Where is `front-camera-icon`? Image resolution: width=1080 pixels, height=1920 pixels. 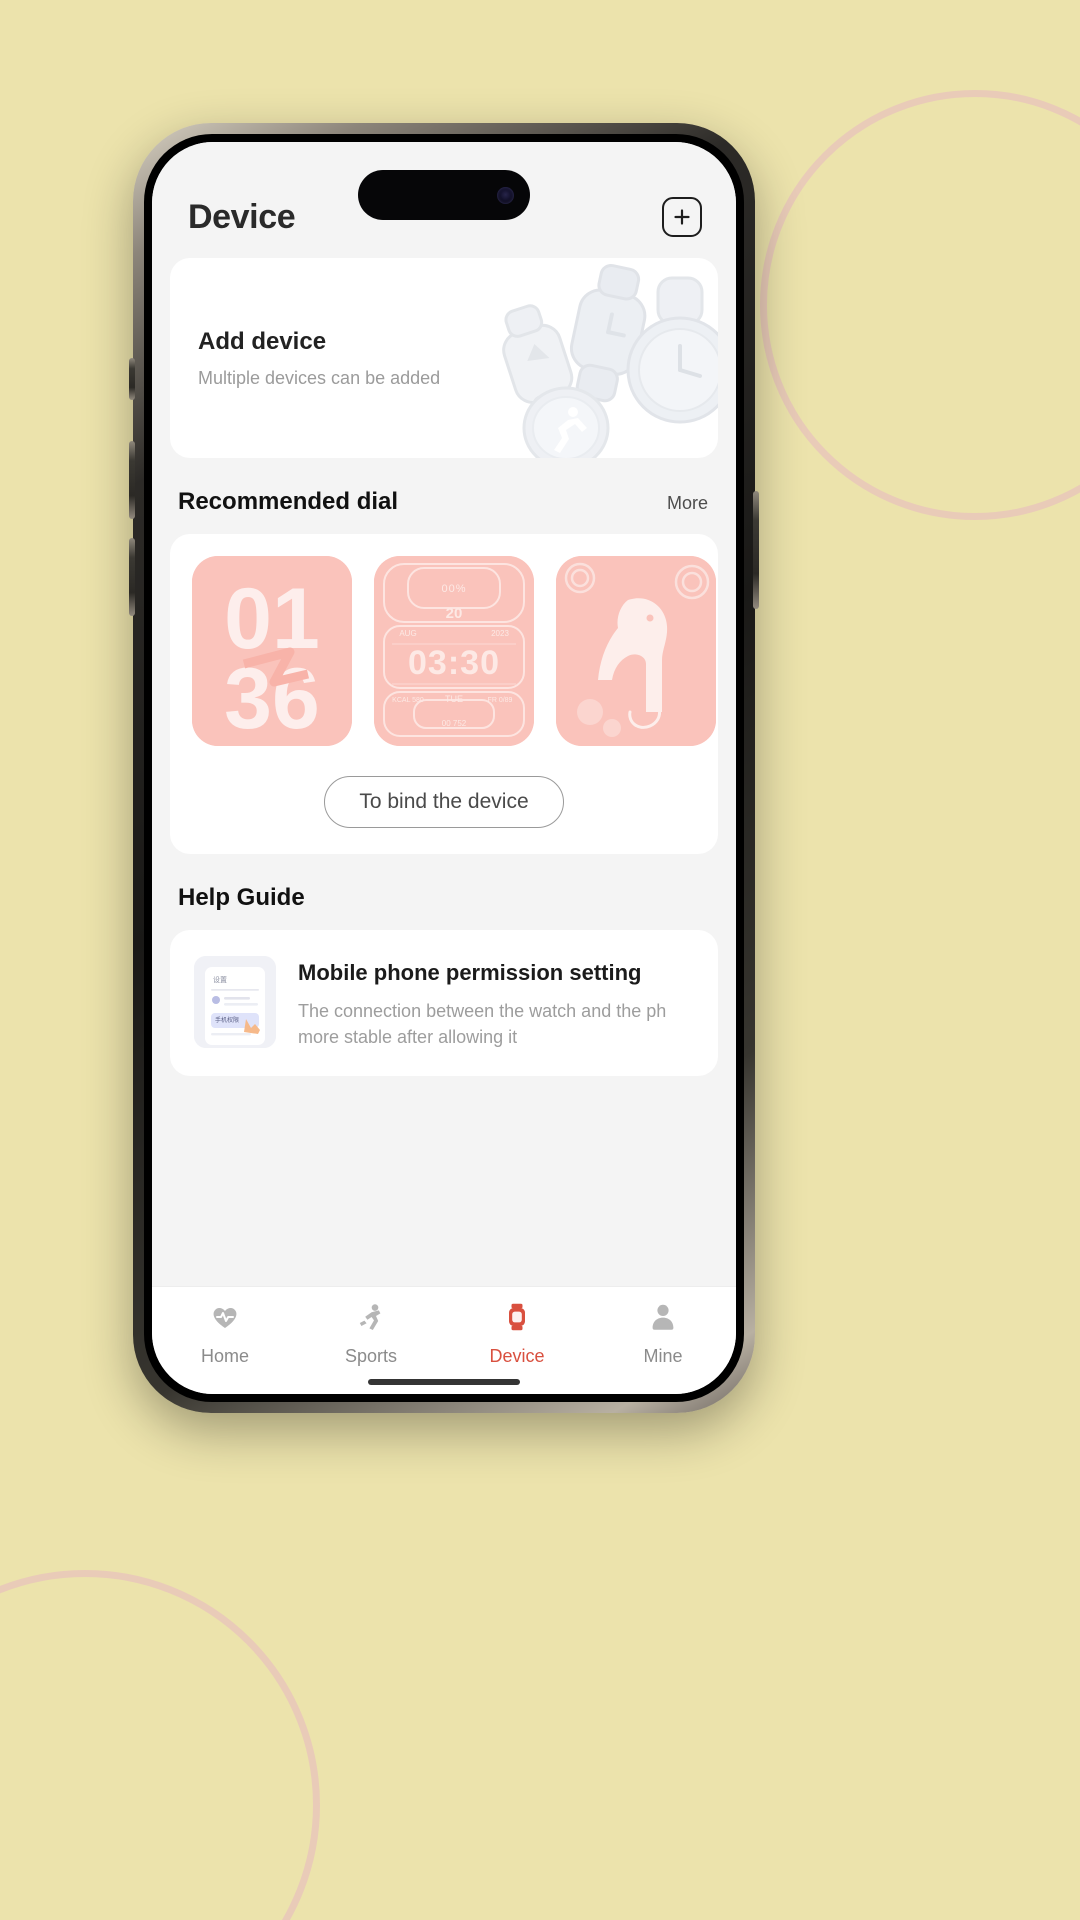
front-camera-icon is located at coordinates (505, 195).